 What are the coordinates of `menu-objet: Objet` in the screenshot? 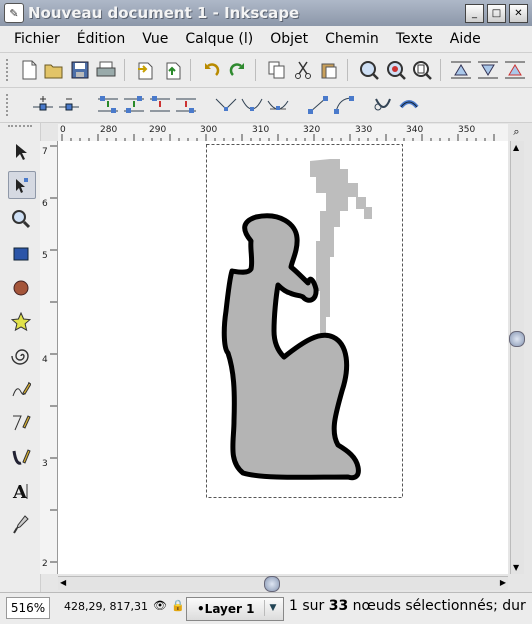 It's located at (289, 39).